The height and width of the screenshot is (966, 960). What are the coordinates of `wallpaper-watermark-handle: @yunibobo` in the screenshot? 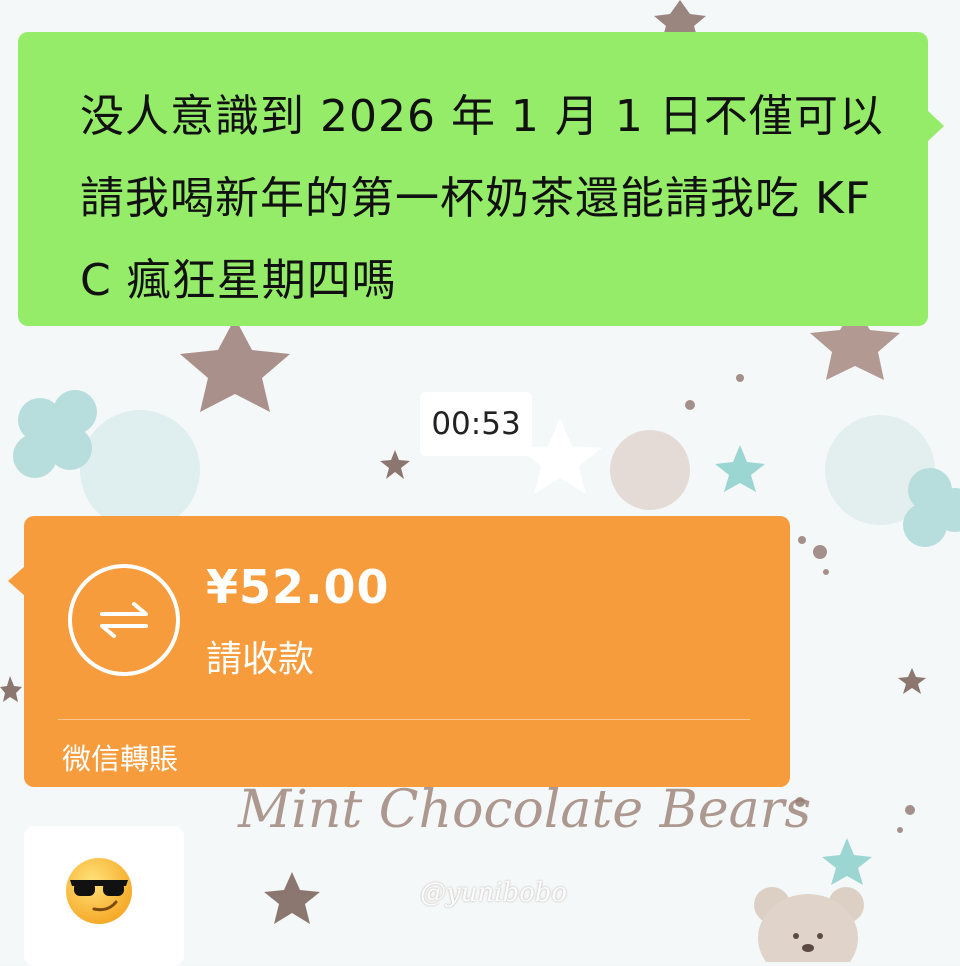 It's located at (494, 893).